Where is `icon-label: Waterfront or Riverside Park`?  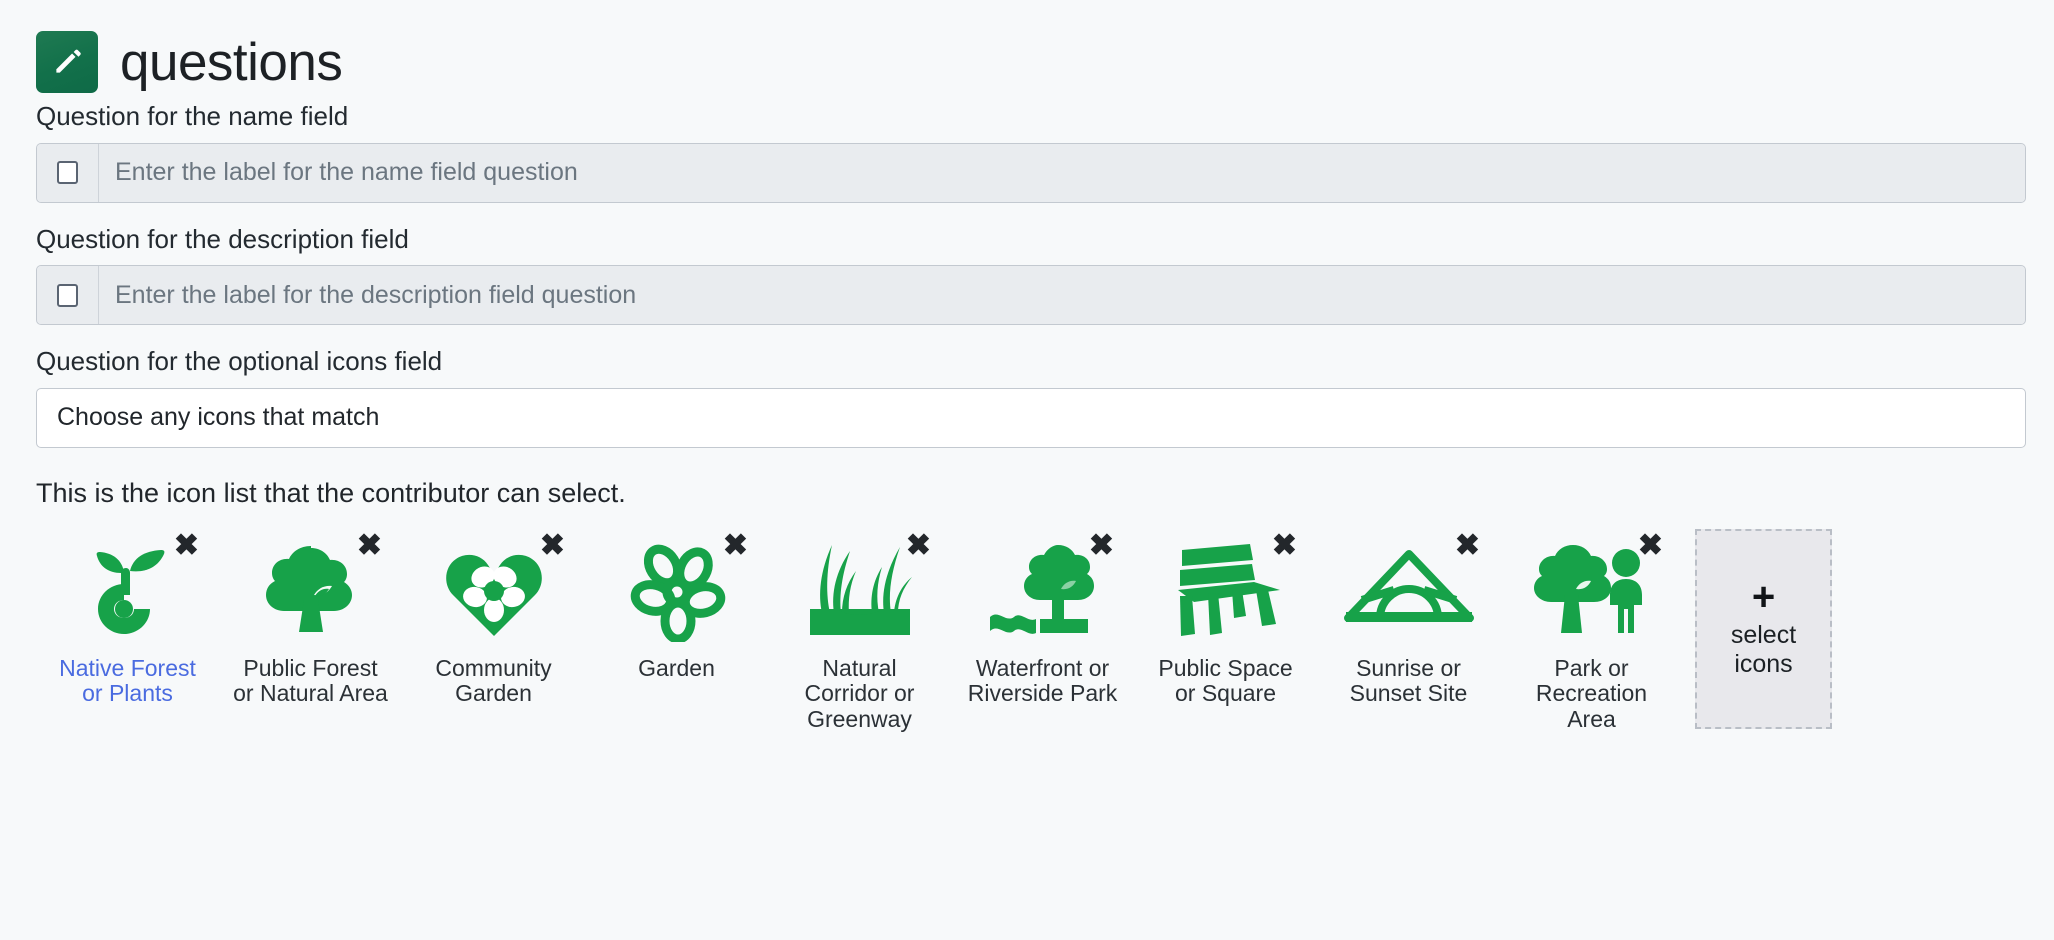 icon-label: Waterfront or Riverside Park is located at coordinates (1042, 680).